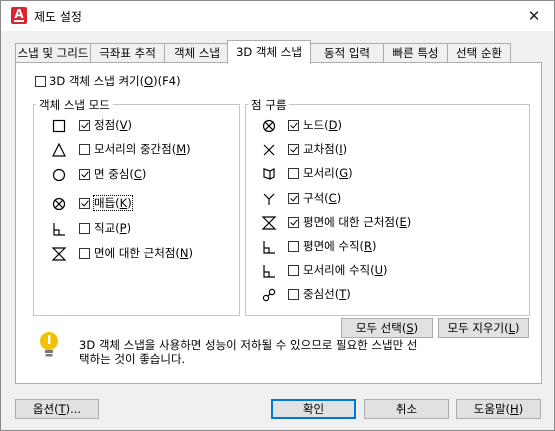 Image resolution: width=555 pixels, height=431 pixels. Describe the element at coordinates (269, 199) in the screenshot. I see `corner-y-icon` at that location.